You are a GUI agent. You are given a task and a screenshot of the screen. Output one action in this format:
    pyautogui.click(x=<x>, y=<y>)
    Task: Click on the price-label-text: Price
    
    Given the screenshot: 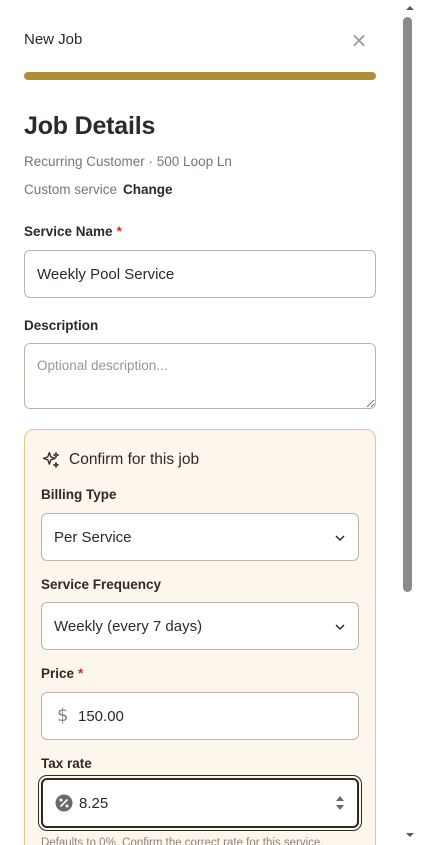 What is the action you would take?
    pyautogui.click(x=58, y=673)
    